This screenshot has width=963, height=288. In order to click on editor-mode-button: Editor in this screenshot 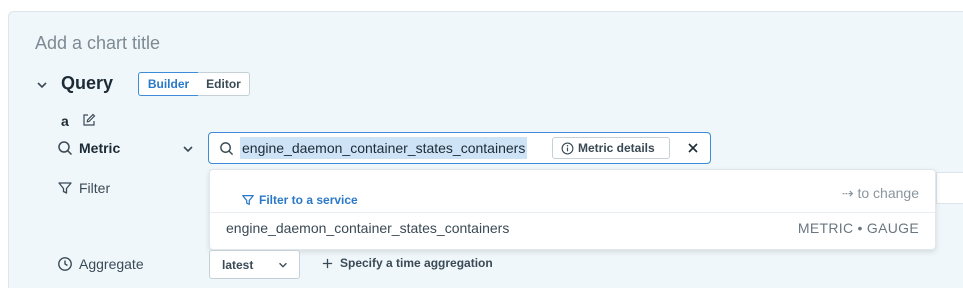, I will do `click(224, 84)`.